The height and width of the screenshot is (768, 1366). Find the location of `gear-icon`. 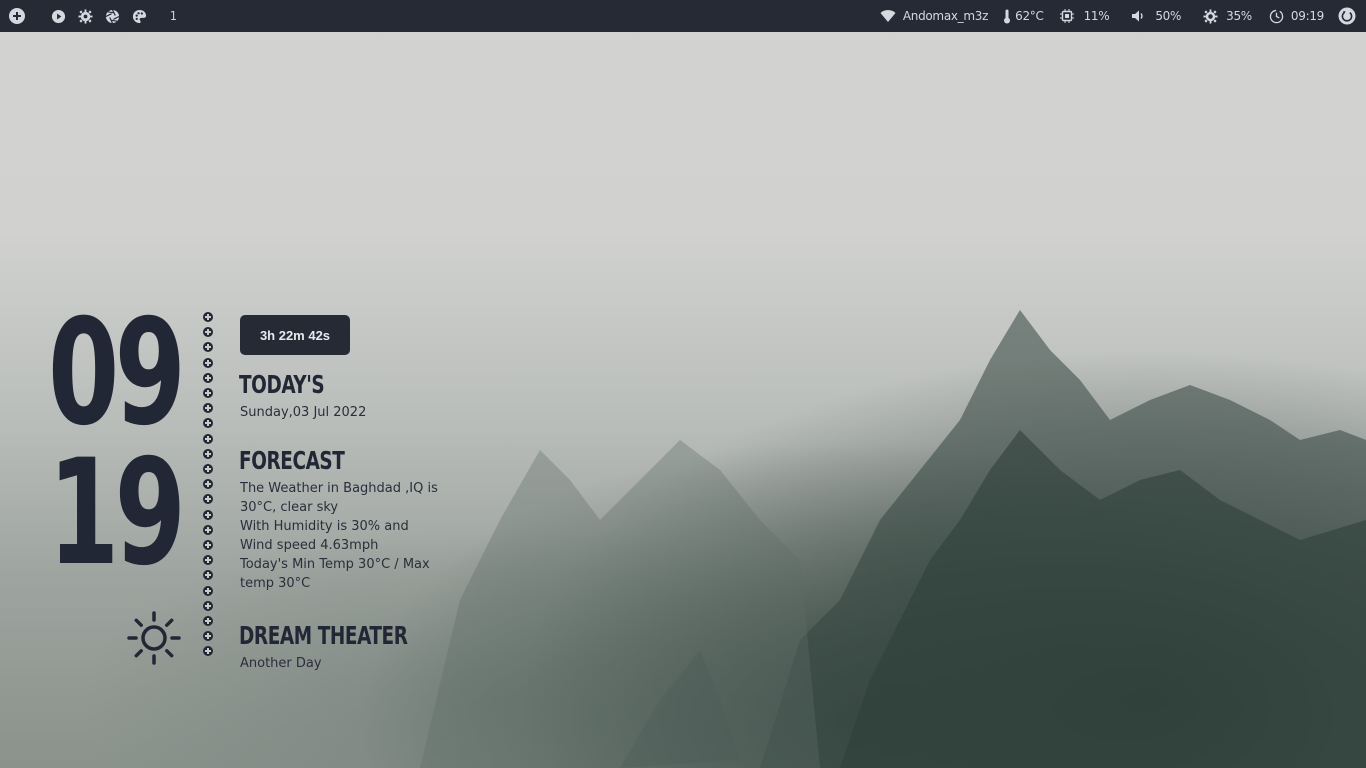

gear-icon is located at coordinates (85, 16).